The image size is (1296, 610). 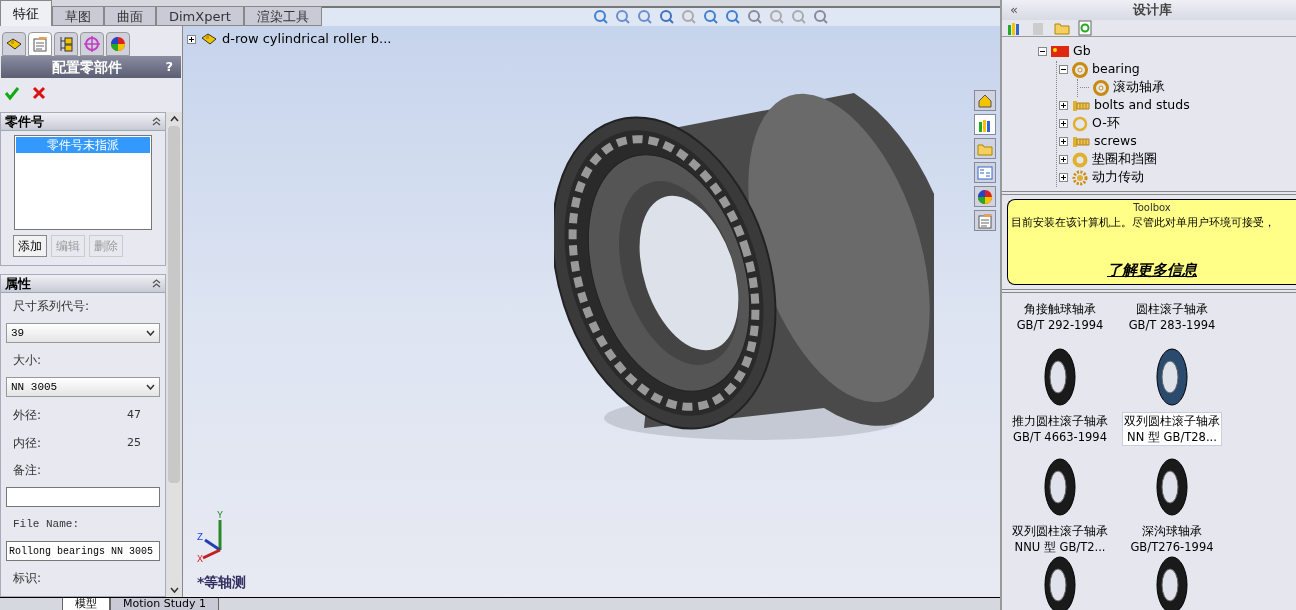 I want to click on bottom-tab: Motion Study 1, so click(x=165, y=604).